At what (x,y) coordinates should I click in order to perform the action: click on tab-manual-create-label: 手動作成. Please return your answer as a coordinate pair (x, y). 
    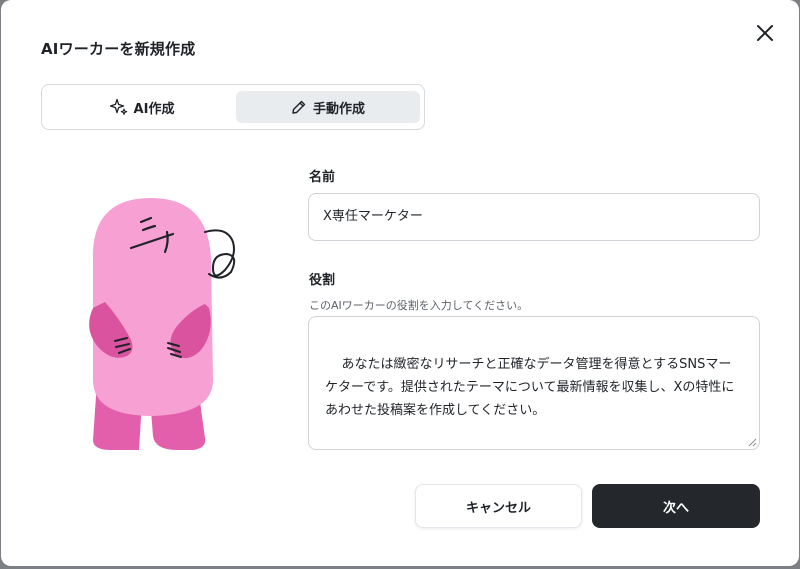
    Looking at the image, I should click on (338, 109).